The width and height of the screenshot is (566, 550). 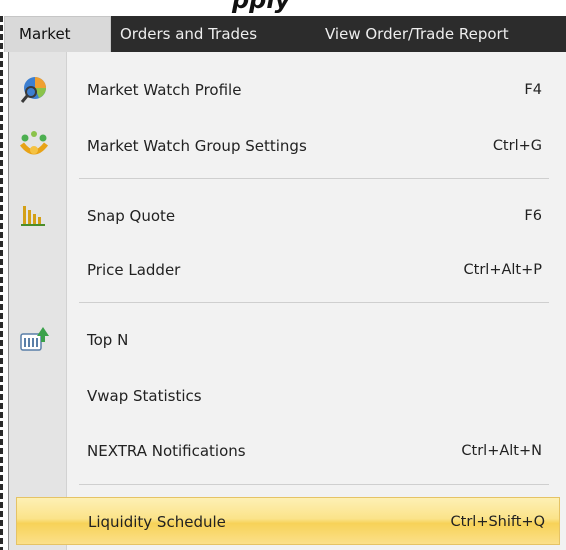 What do you see at coordinates (517, 146) in the screenshot?
I see `menu-item-shortcut: Ctrl+G` at bounding box center [517, 146].